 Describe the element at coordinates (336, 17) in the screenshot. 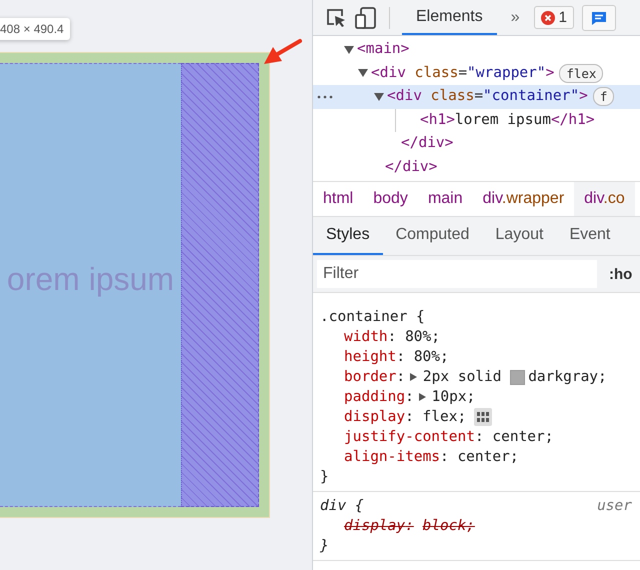

I see `inspect-icon` at that location.